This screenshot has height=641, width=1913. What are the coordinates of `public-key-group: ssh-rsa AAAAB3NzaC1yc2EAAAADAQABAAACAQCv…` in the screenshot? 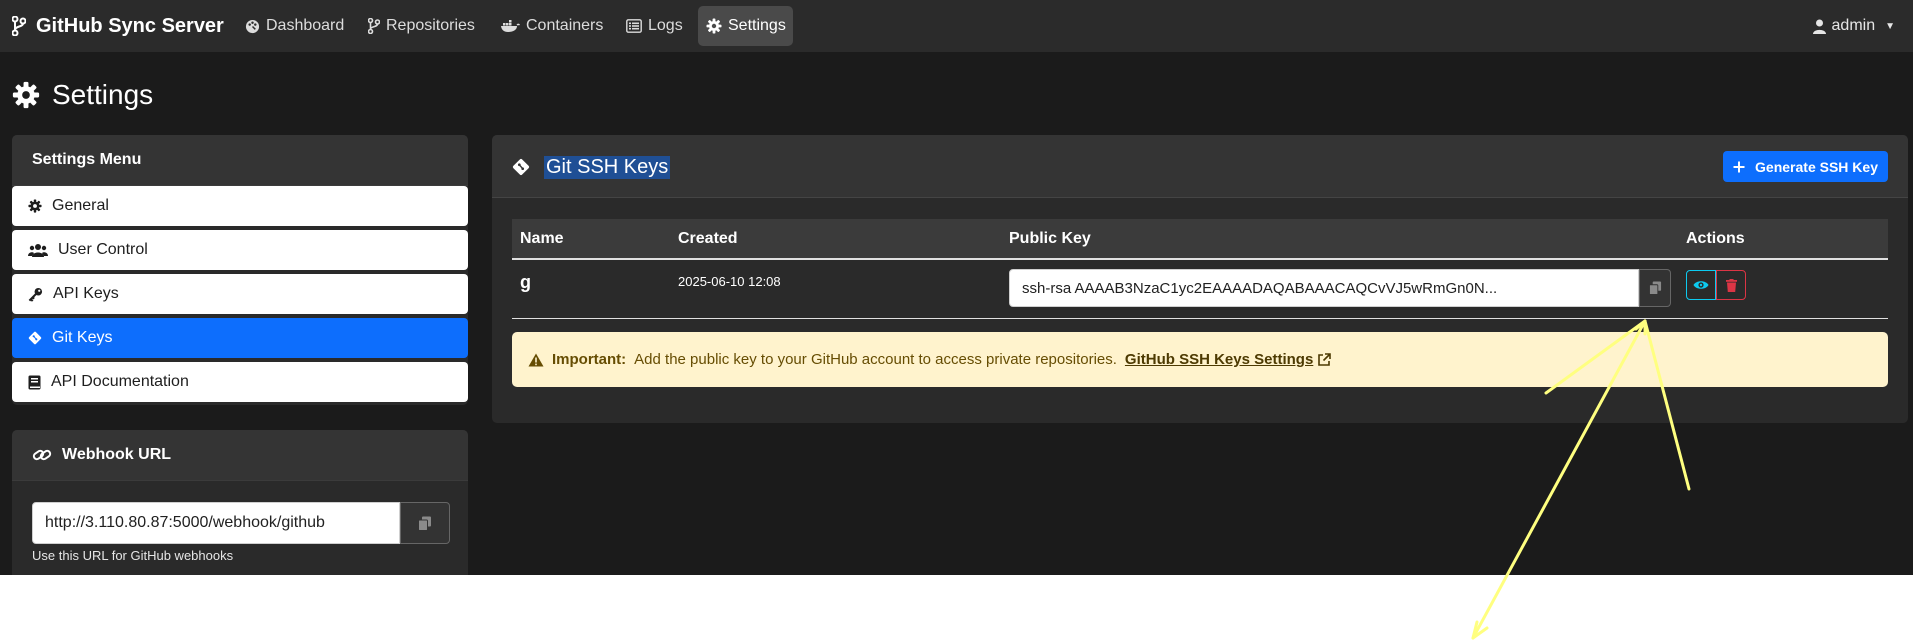 It's located at (1340, 288).